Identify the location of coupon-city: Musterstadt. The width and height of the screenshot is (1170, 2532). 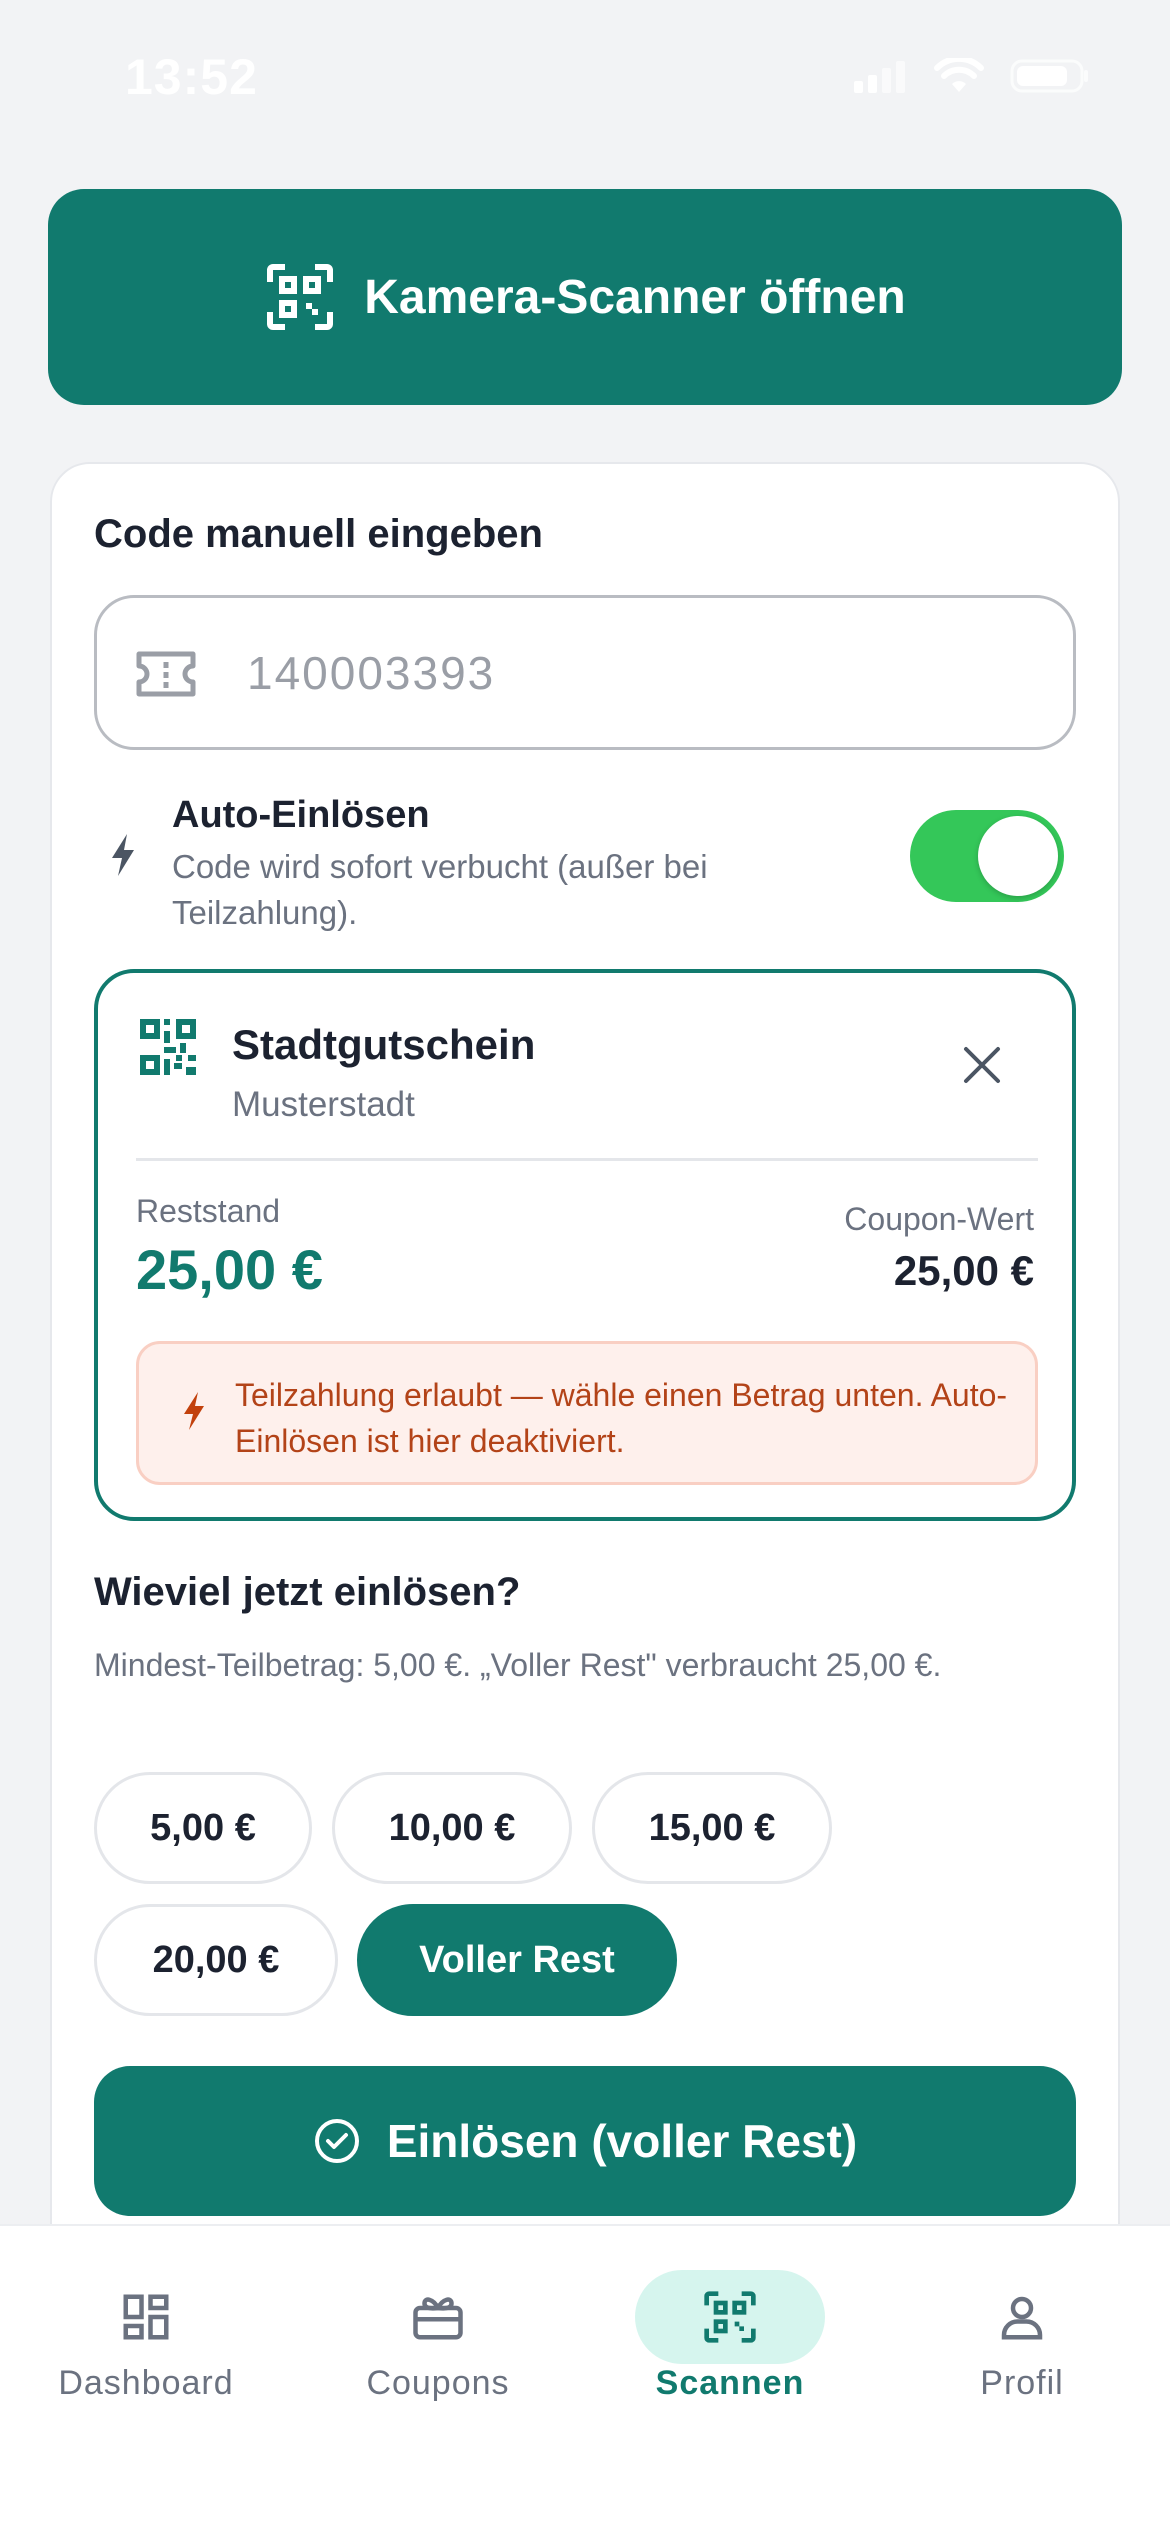
(323, 1104).